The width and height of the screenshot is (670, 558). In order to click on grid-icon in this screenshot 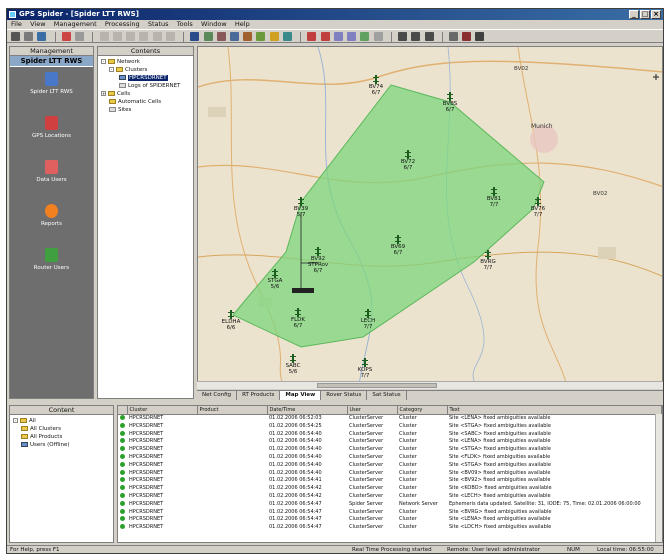, I will do `click(80, 36)`.